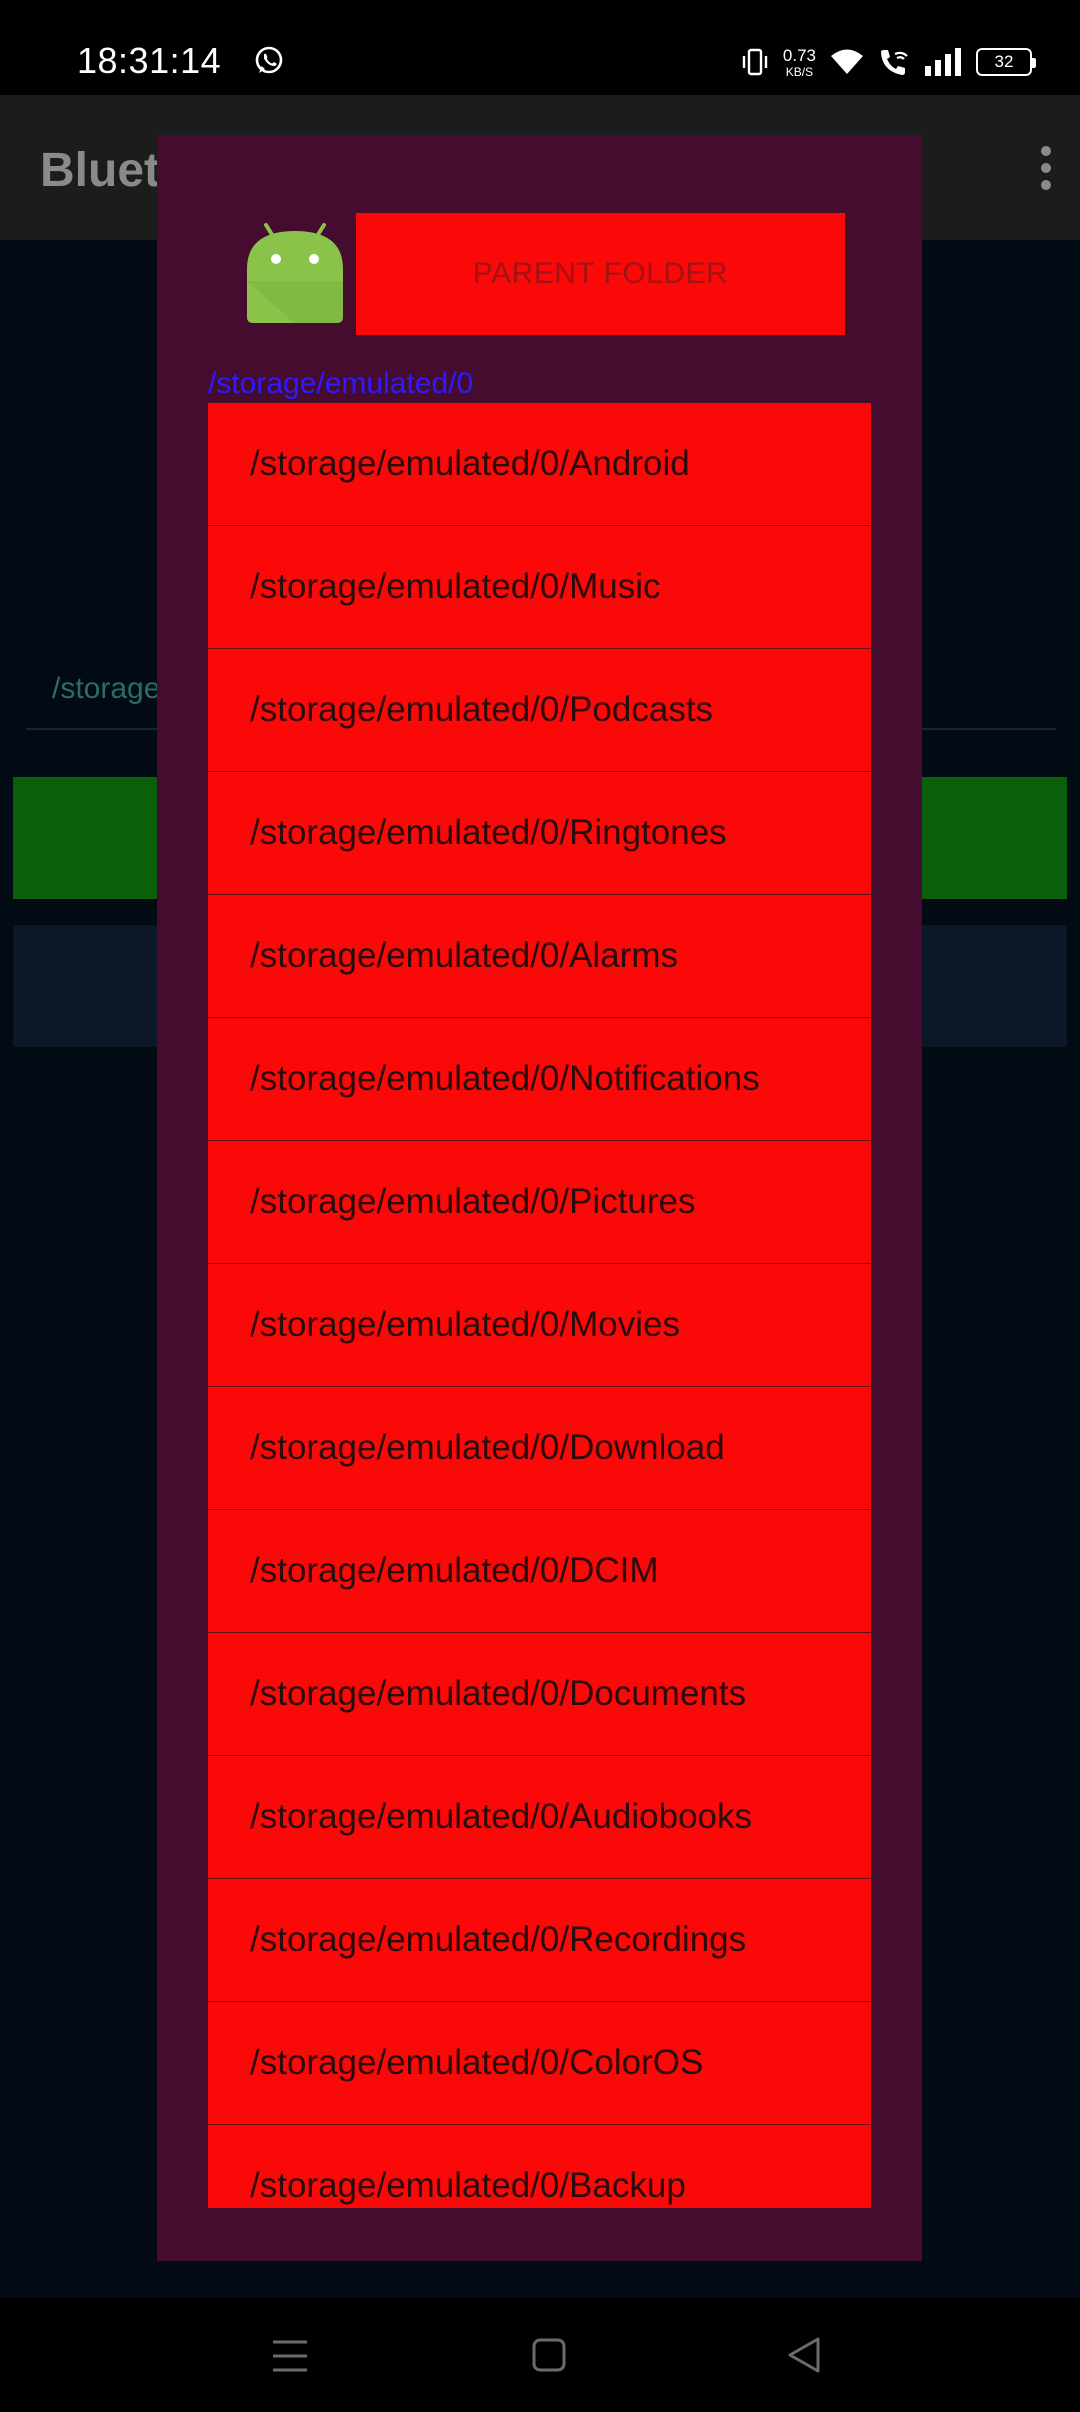 The image size is (1080, 2412). I want to click on navigation-bar, so click(540, 2355).